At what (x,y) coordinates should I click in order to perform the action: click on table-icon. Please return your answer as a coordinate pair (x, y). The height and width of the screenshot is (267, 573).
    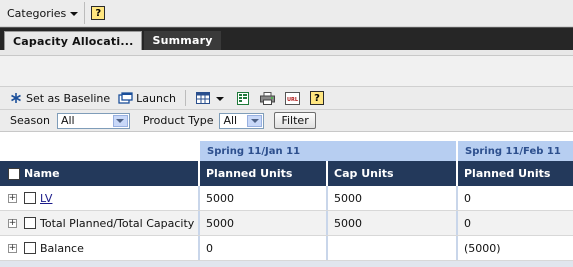
    Looking at the image, I should click on (202, 98).